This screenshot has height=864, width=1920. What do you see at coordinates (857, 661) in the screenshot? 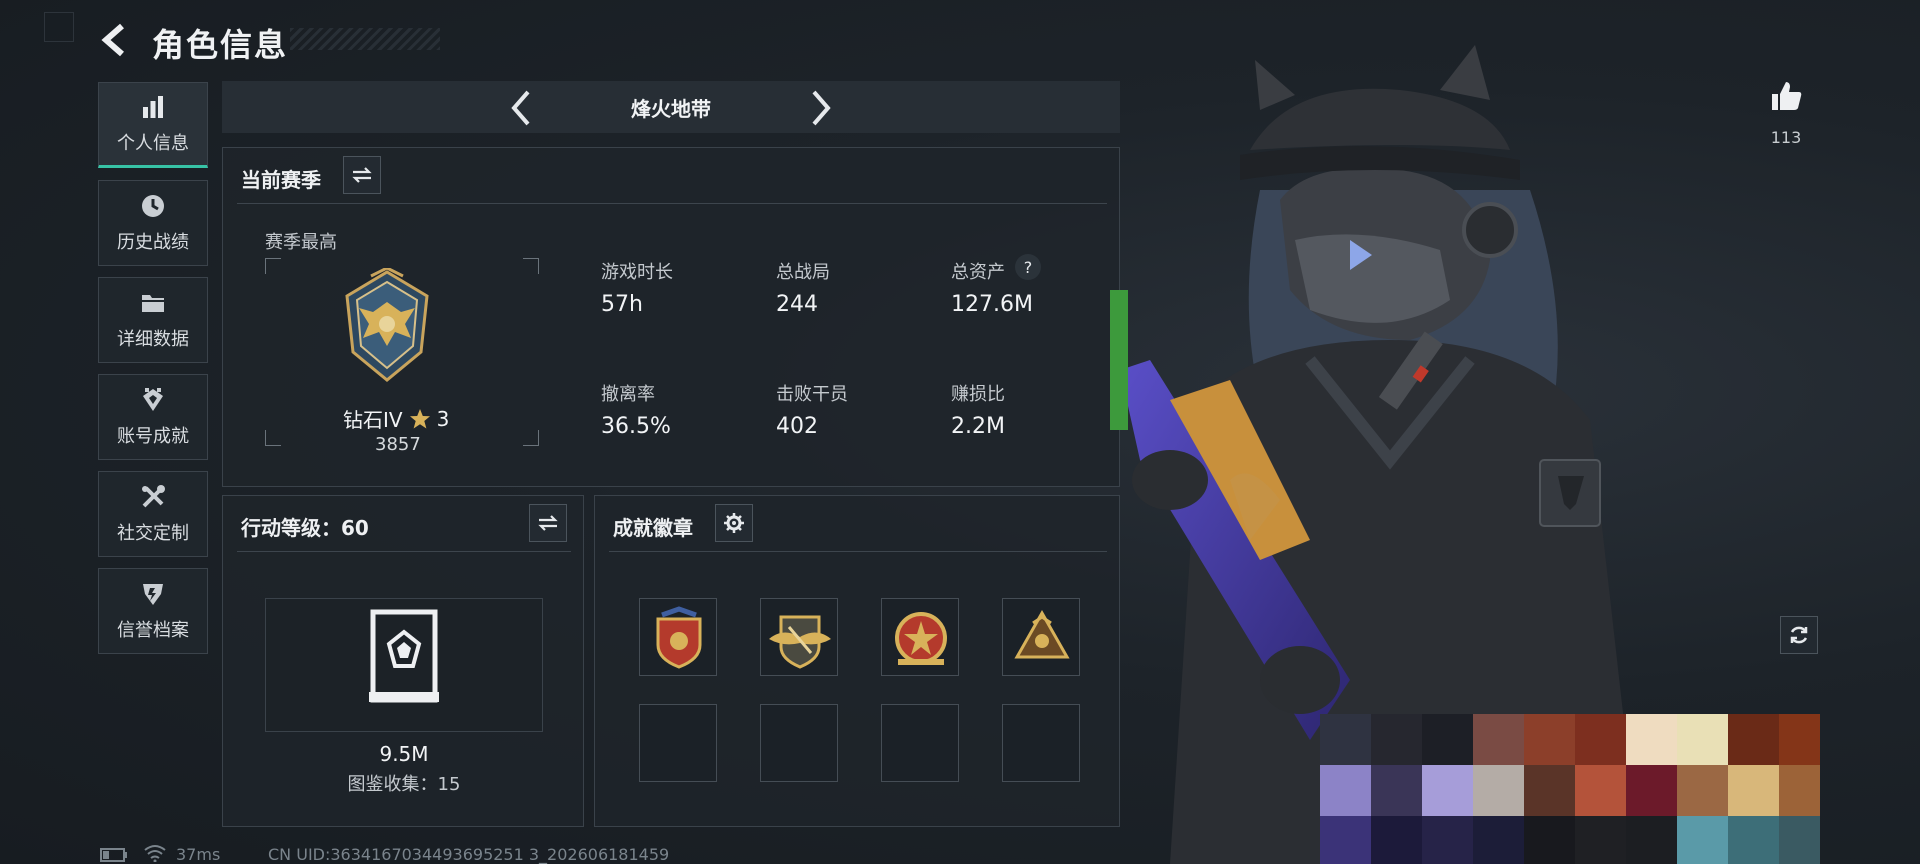
I see `achievements-panel: 成就徽章` at bounding box center [857, 661].